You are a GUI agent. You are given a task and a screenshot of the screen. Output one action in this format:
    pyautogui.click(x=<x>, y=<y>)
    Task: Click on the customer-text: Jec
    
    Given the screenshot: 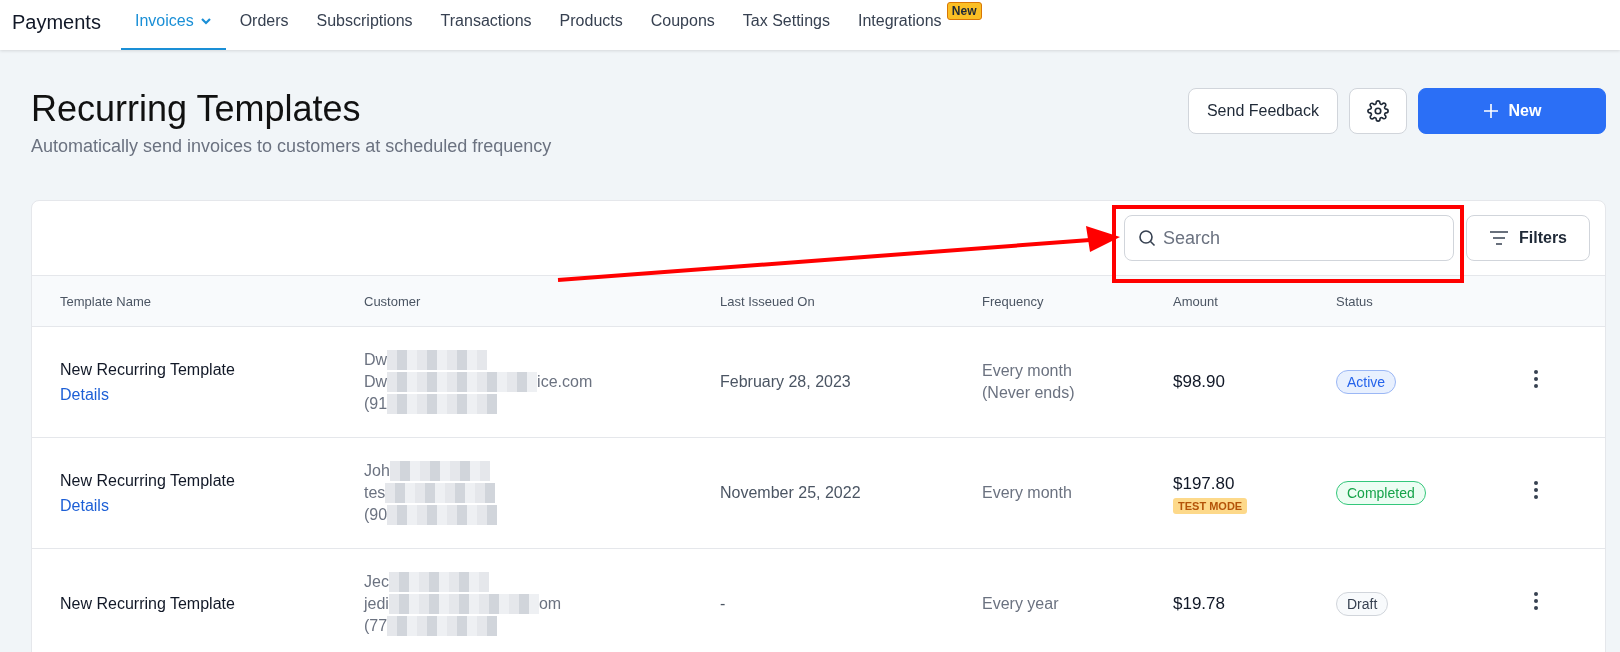 What is the action you would take?
    pyautogui.click(x=376, y=582)
    